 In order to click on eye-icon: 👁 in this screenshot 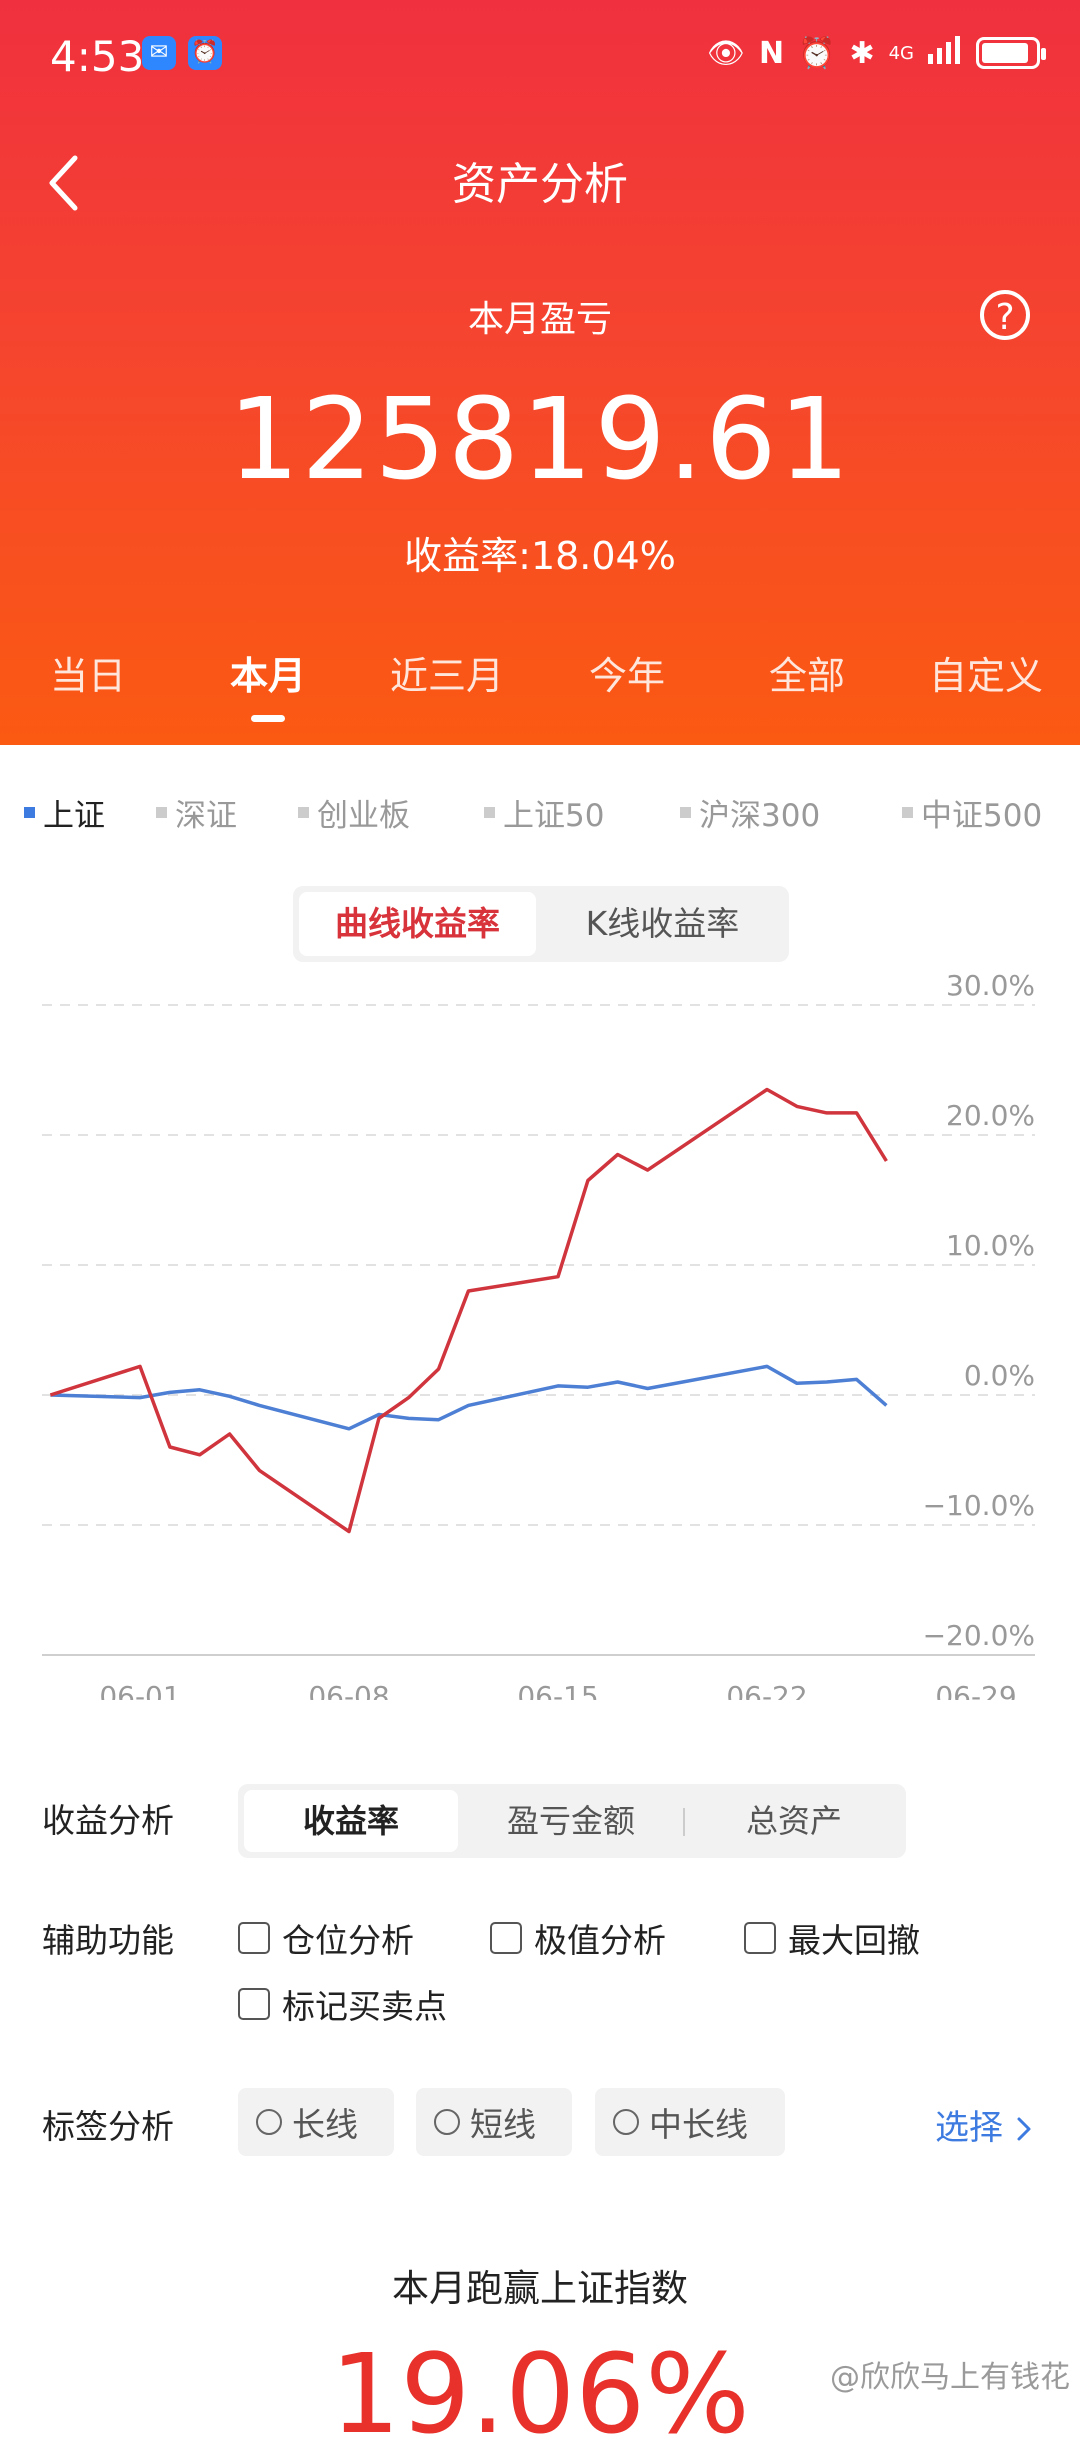, I will do `click(725, 53)`.